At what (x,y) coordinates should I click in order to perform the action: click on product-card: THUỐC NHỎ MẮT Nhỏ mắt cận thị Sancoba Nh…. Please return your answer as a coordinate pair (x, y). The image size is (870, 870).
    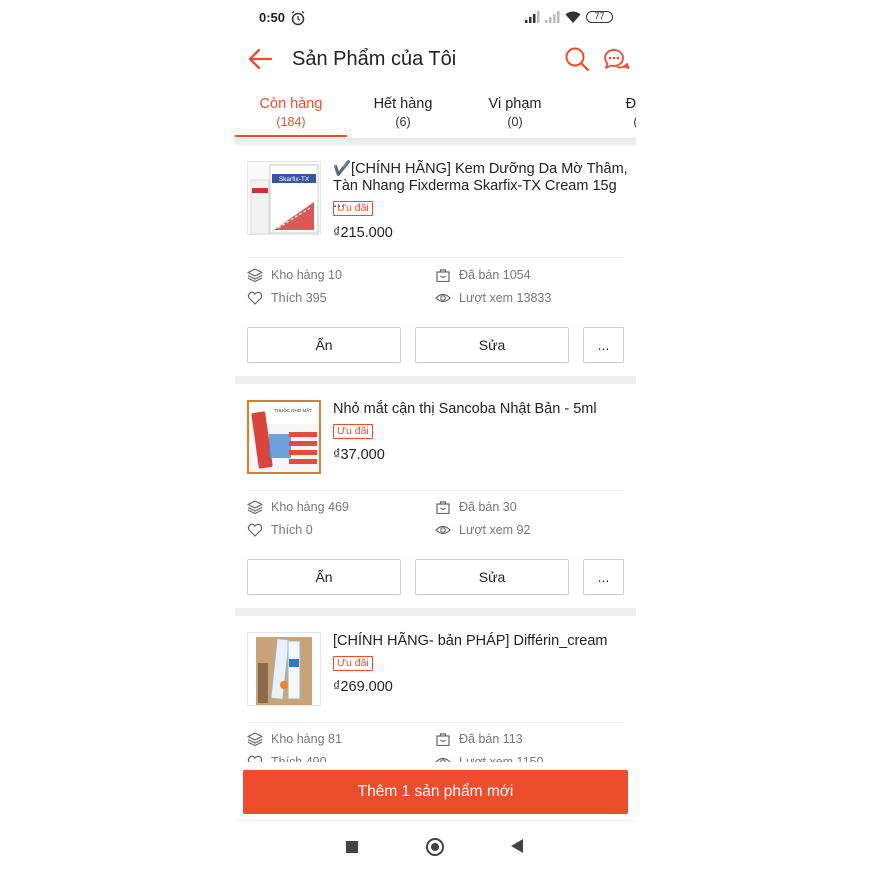
    Looking at the image, I should click on (435, 496).